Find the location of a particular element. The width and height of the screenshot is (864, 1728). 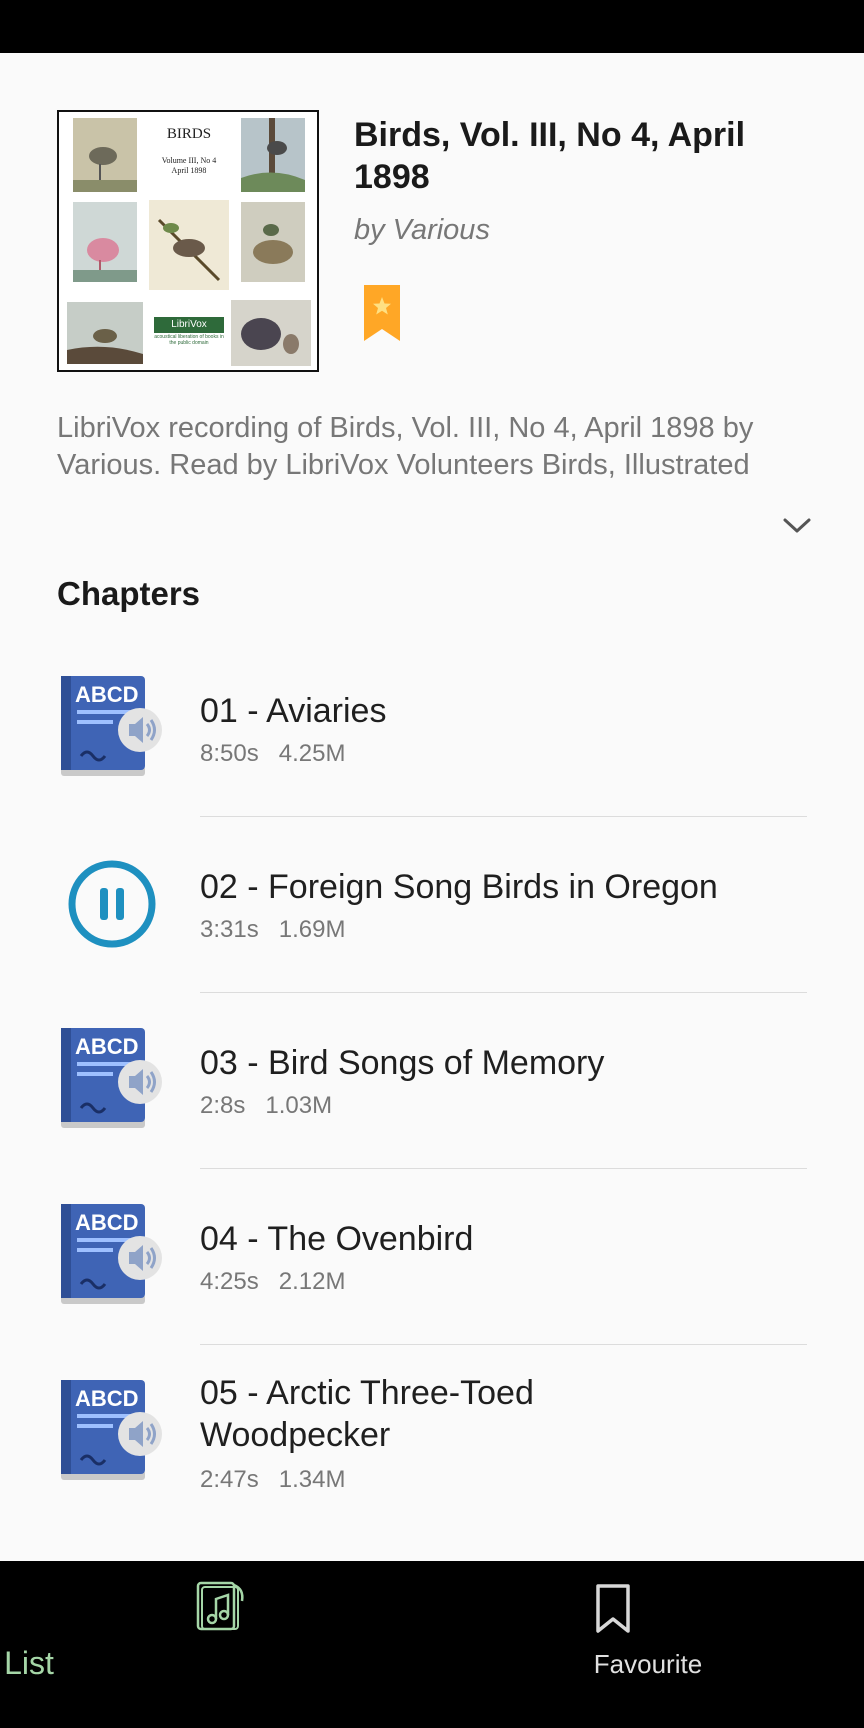

music-list-icon is located at coordinates (220, 1606).